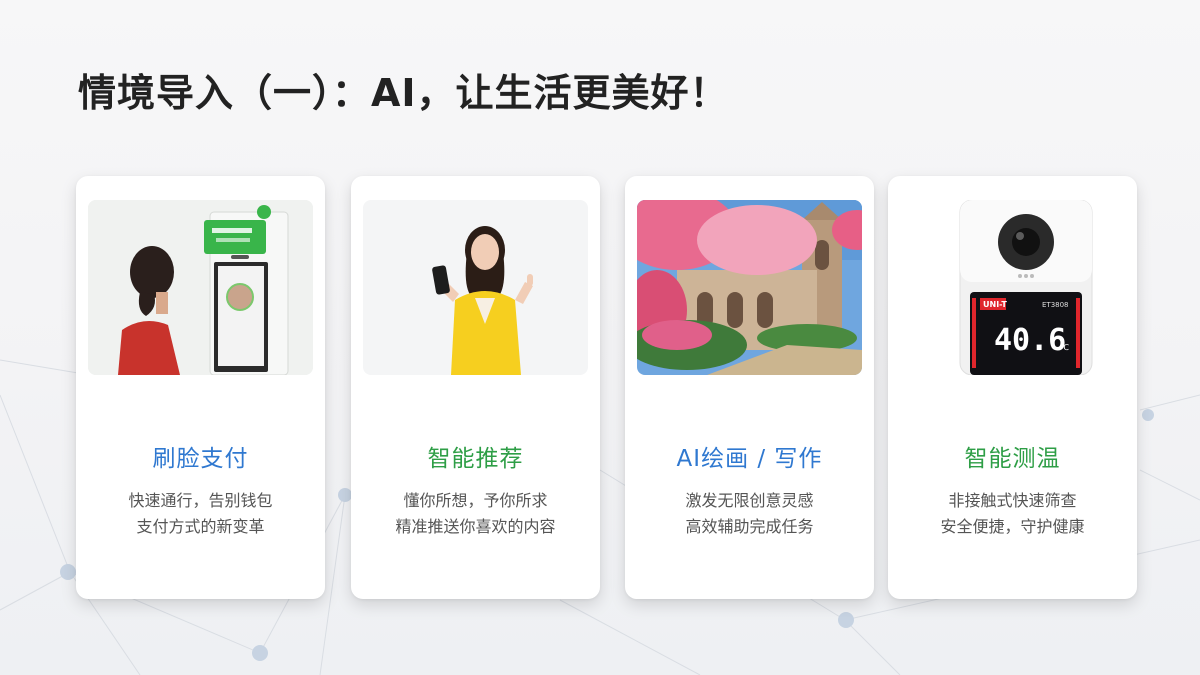 The width and height of the screenshot is (1200, 675). Describe the element at coordinates (200, 514) in the screenshot. I see `card-description: 快速通行，告别钱包 支付方式的新变革` at that location.